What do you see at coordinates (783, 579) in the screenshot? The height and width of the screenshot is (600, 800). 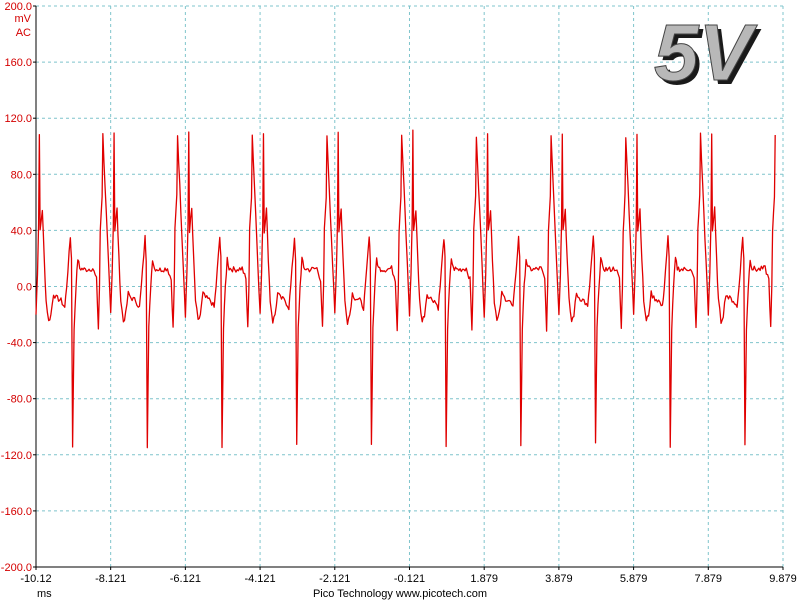 I see `x-tick-label: 9.879` at bounding box center [783, 579].